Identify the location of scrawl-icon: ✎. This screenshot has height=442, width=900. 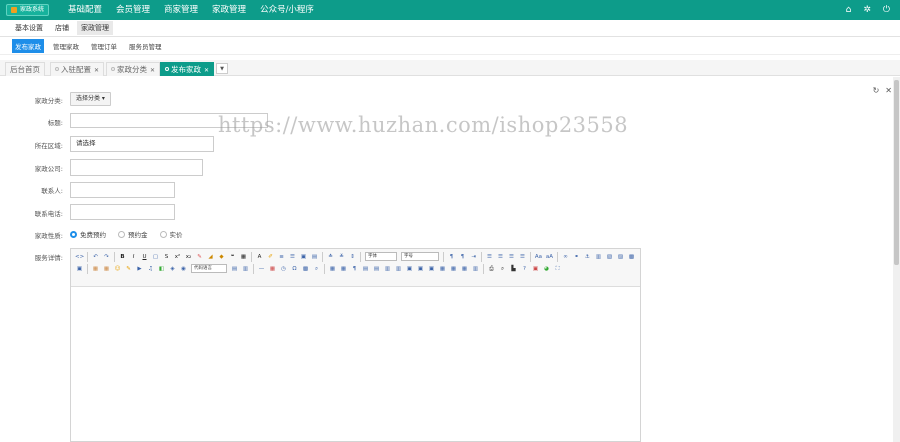
(128, 269).